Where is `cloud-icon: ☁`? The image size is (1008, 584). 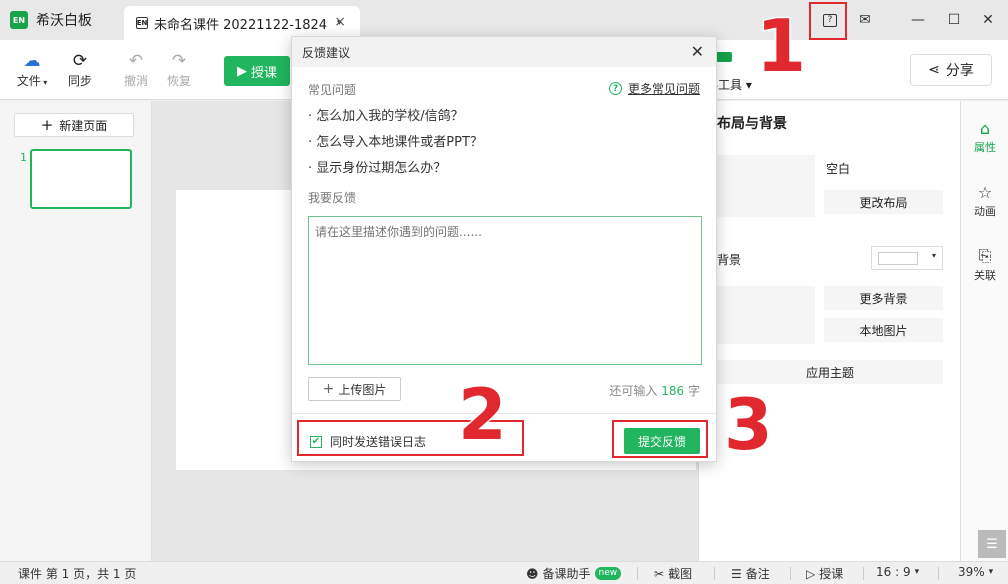
cloud-icon: ☁ is located at coordinates (32, 61).